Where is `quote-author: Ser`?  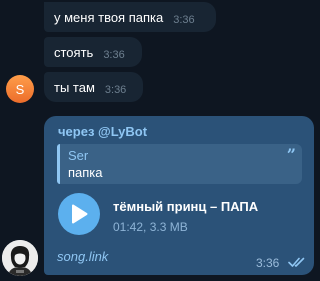
quote-author: Ser is located at coordinates (78, 155).